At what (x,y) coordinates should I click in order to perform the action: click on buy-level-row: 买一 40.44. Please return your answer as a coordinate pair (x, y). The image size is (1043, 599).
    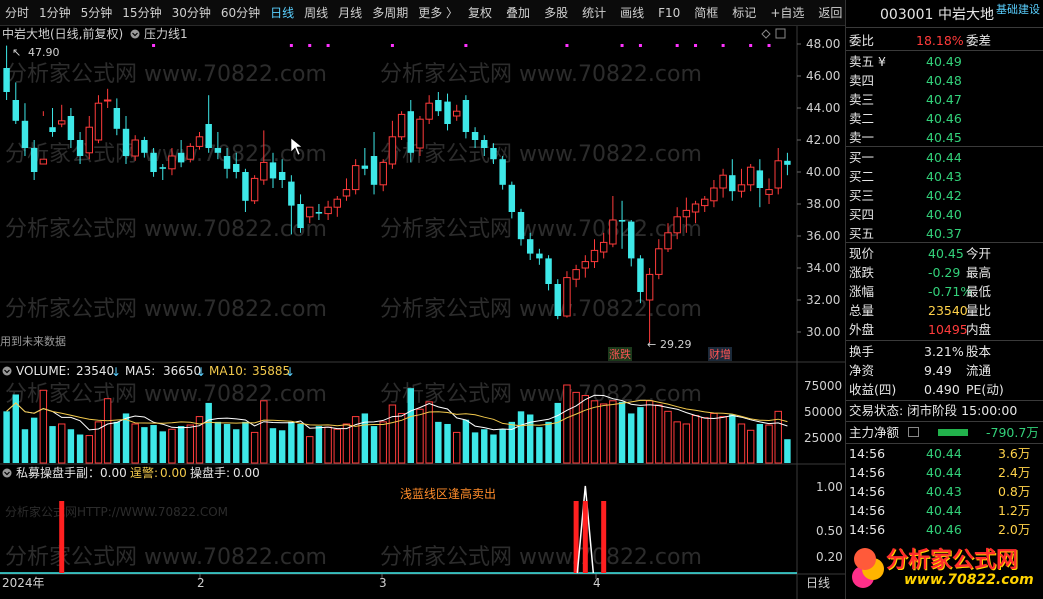
    Looking at the image, I should click on (944, 157).